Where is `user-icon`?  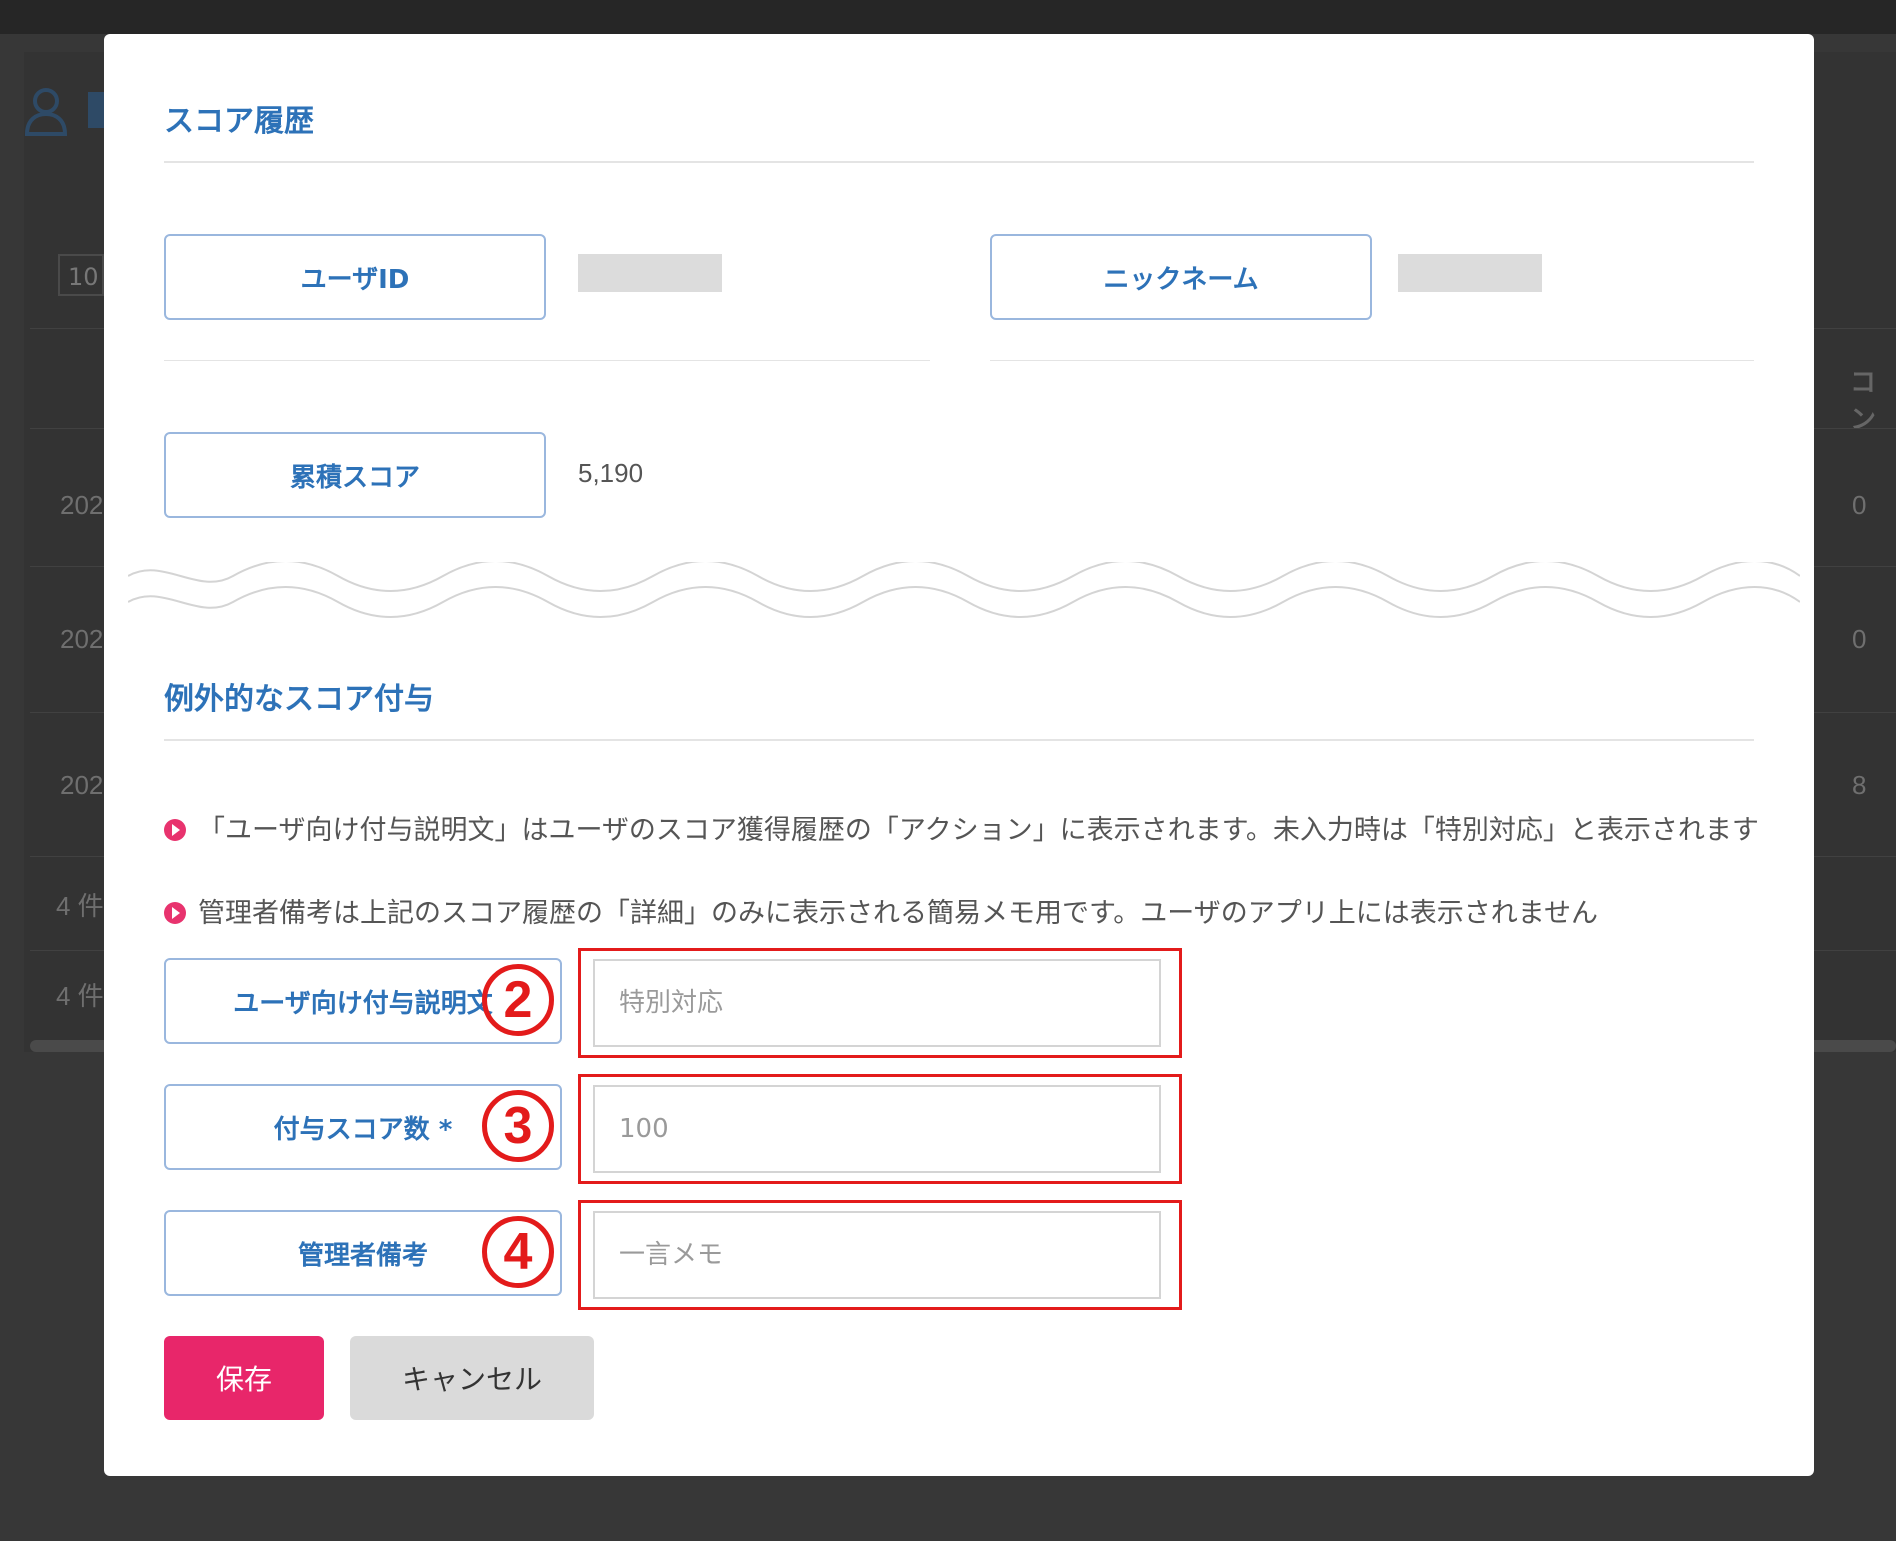
user-icon is located at coordinates (46, 112).